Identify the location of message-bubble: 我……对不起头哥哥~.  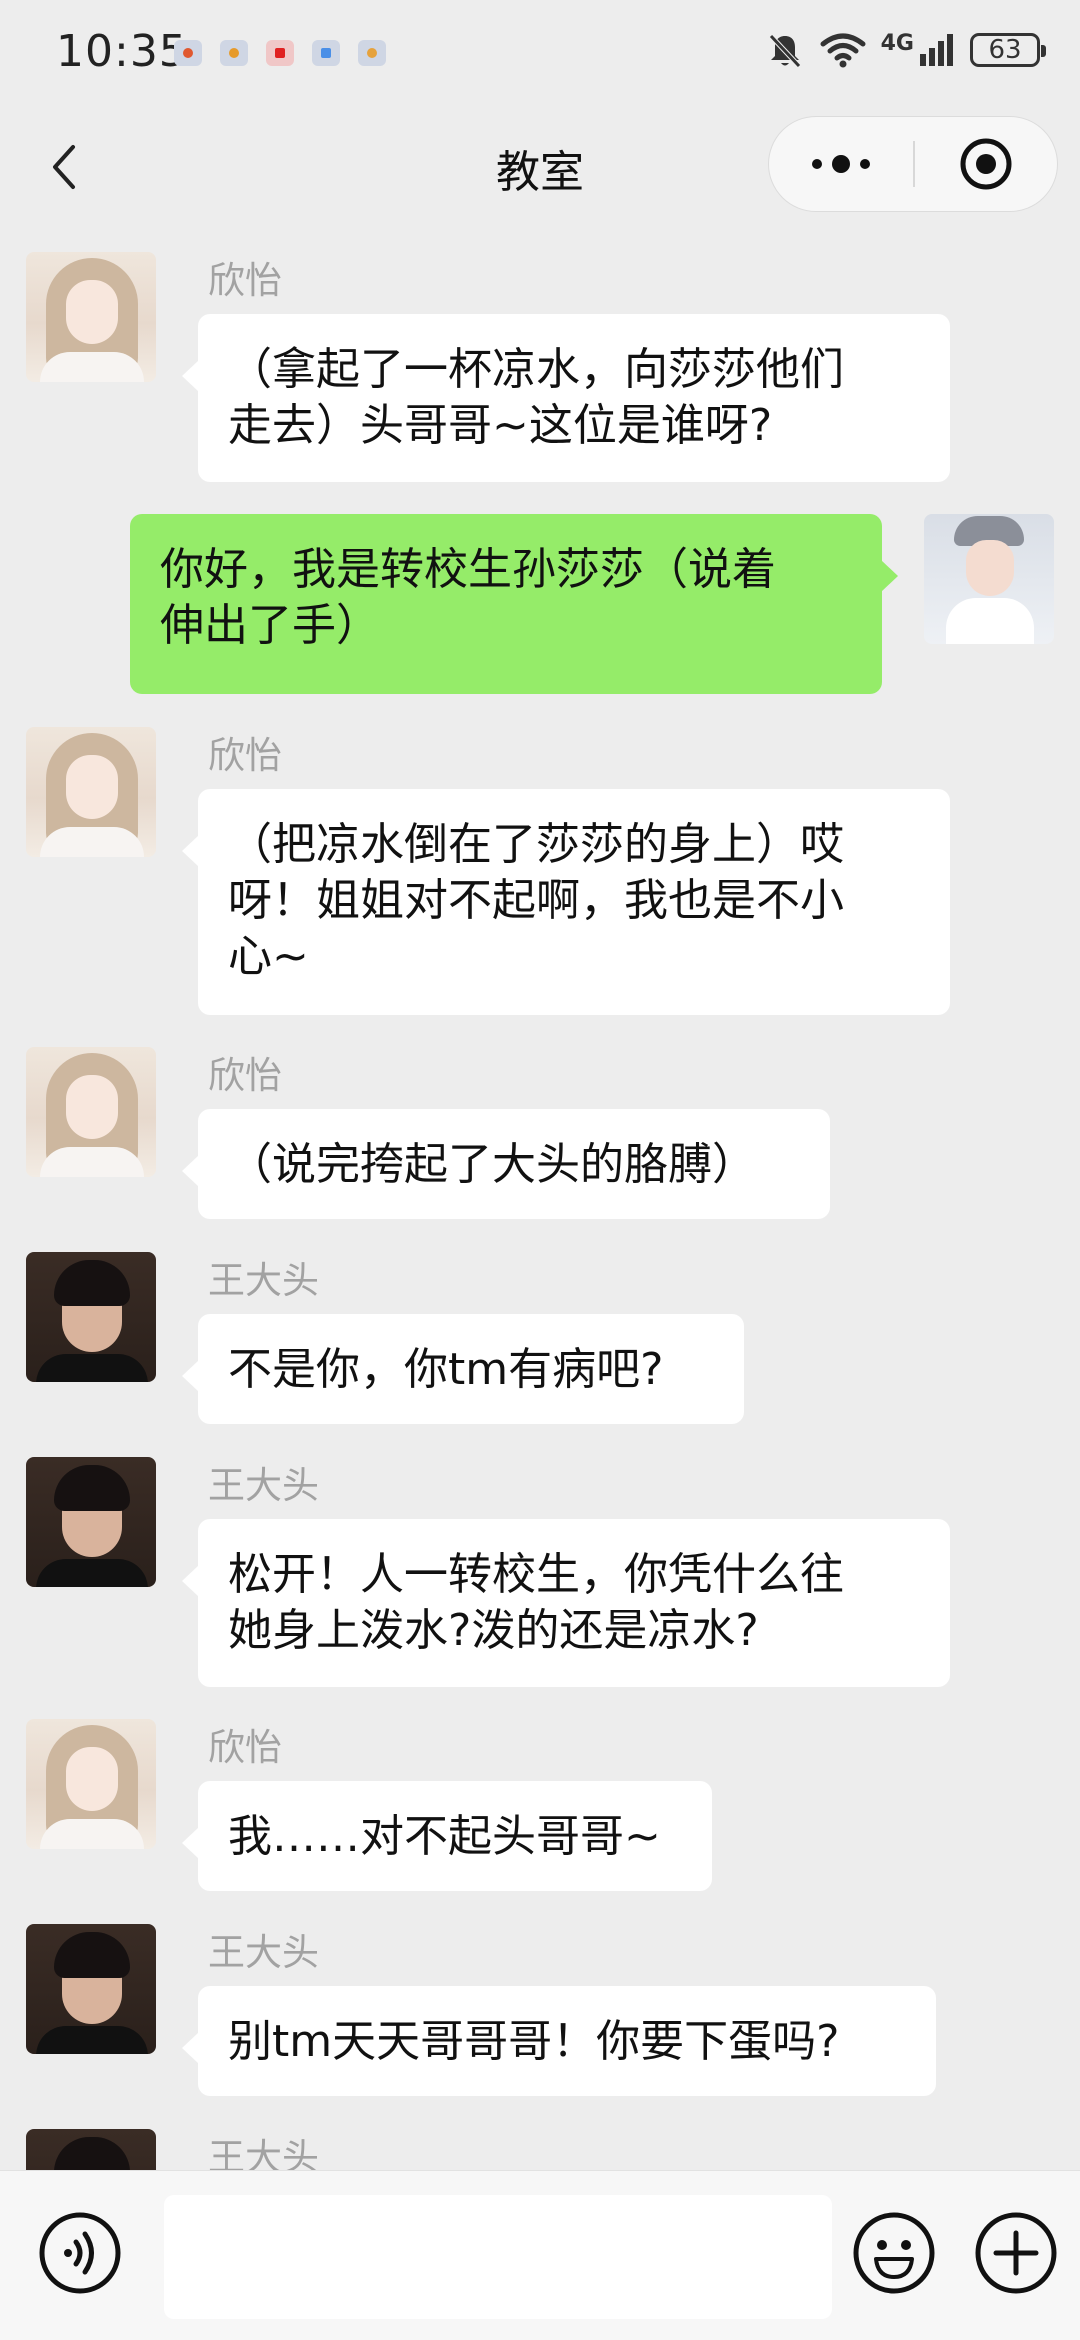
(447, 1836).